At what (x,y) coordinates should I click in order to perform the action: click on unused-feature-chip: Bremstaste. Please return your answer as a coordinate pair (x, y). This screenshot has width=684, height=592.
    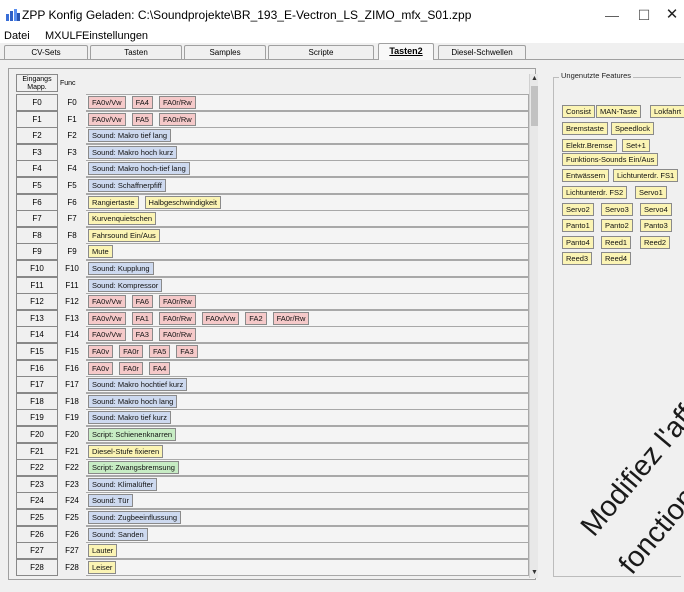
    Looking at the image, I should click on (585, 128).